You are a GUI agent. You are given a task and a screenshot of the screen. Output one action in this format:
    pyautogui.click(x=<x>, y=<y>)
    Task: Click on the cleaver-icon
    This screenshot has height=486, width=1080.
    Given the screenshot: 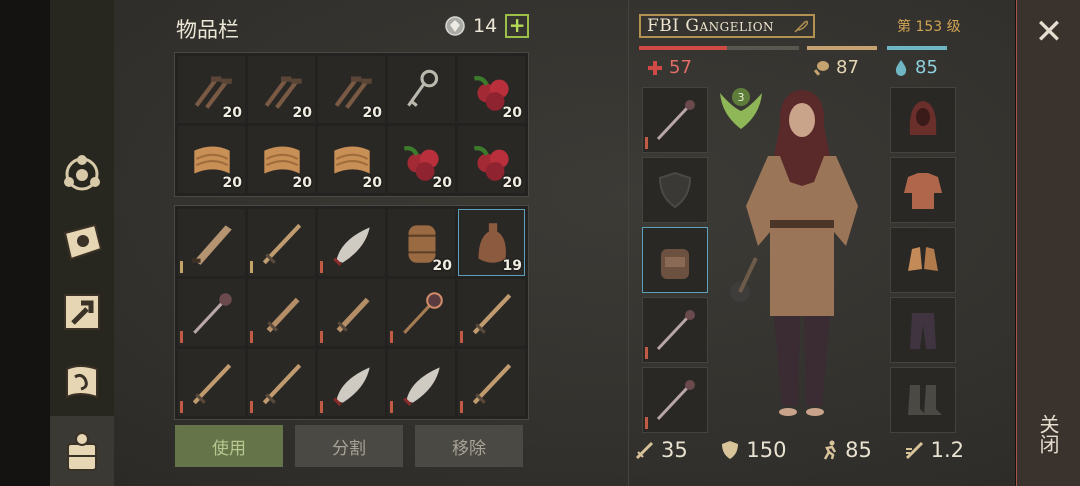 What is the action you would take?
    pyautogui.click(x=211, y=244)
    